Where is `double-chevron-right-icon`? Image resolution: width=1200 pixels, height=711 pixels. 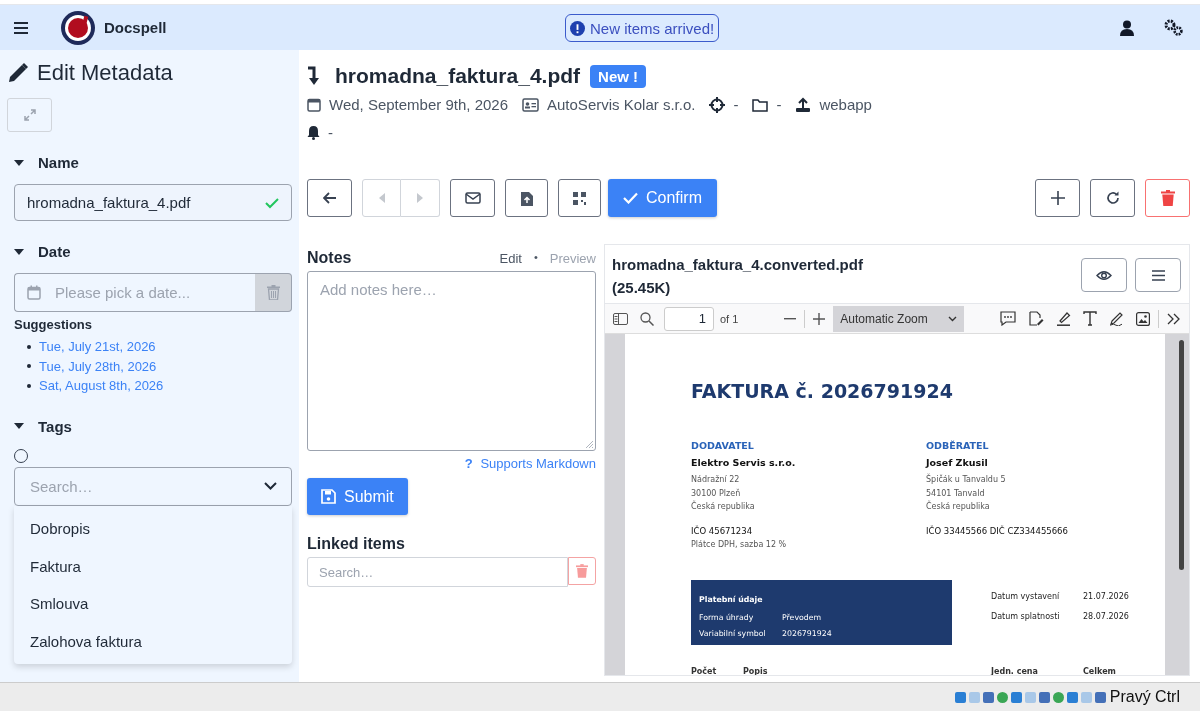 double-chevron-right-icon is located at coordinates (1174, 318).